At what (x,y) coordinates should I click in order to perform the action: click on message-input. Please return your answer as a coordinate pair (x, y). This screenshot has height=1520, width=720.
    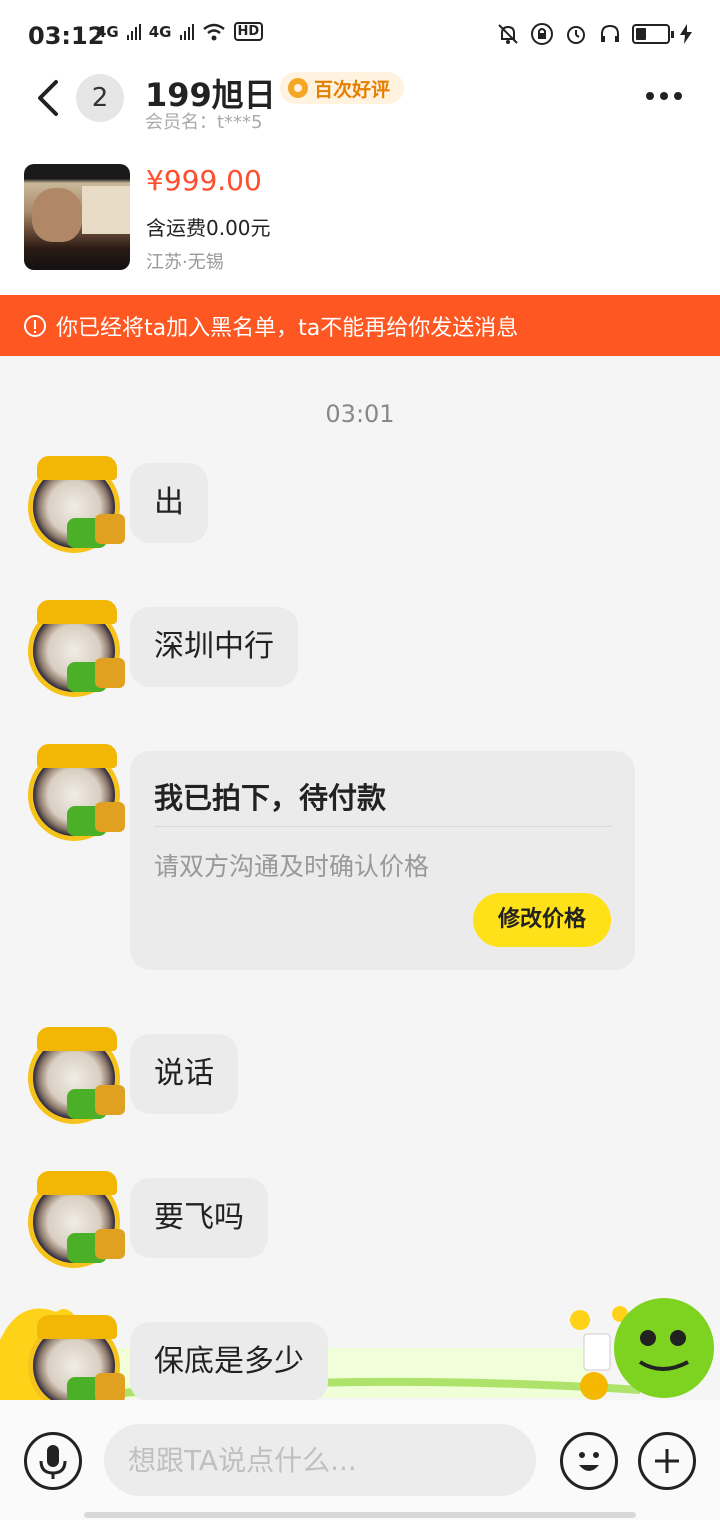
    Looking at the image, I should click on (320, 1460).